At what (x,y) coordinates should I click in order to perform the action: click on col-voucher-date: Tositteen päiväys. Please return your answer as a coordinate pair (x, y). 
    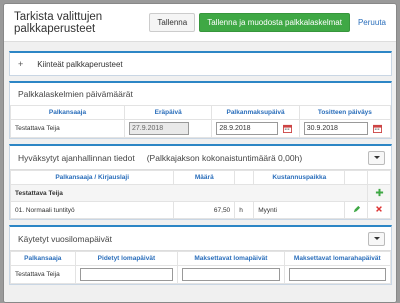
    Looking at the image, I should click on (345, 112).